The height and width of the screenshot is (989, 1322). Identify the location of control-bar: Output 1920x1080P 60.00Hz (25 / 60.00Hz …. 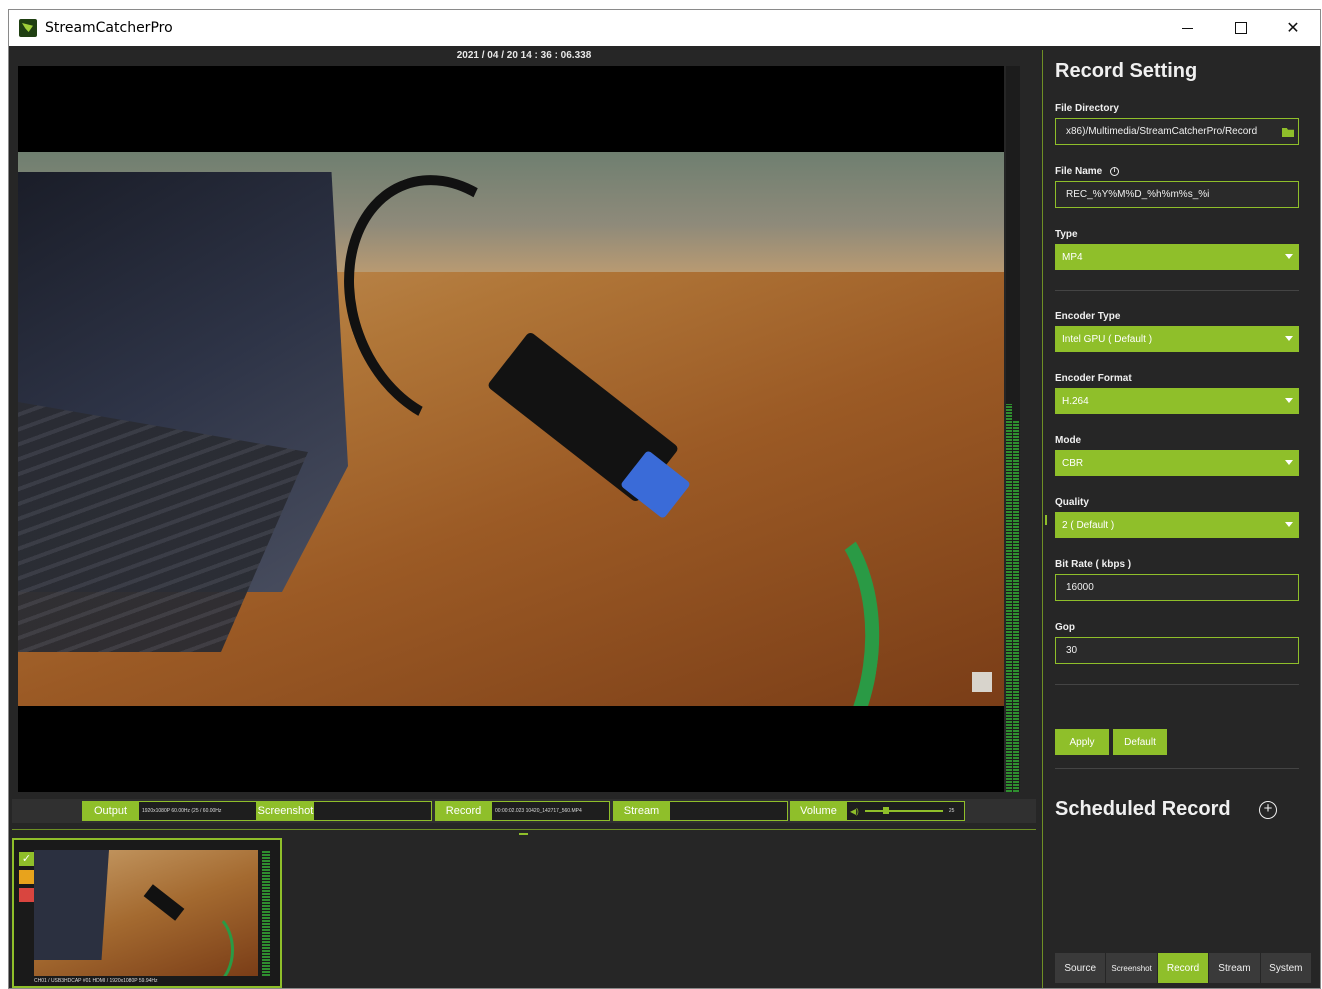
(524, 811).